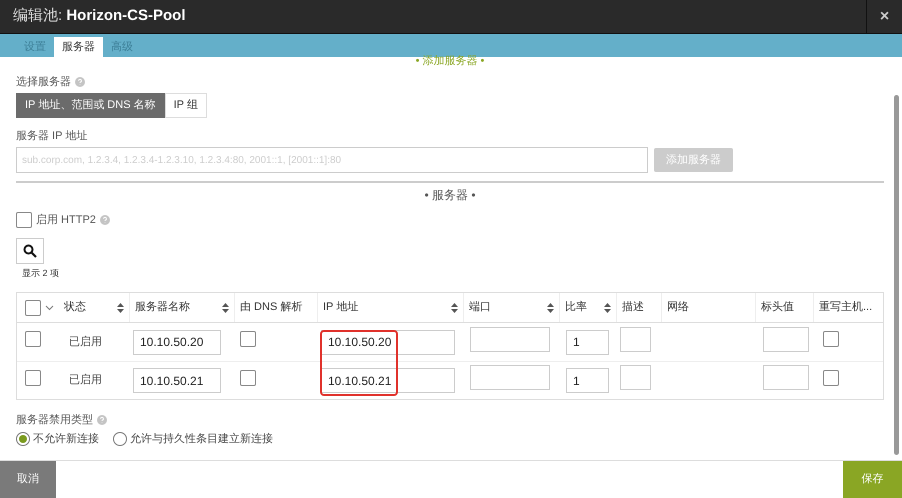 The height and width of the screenshot is (498, 902). Describe the element at coordinates (75, 307) in the screenshot. I see `column-header: 状态` at that location.